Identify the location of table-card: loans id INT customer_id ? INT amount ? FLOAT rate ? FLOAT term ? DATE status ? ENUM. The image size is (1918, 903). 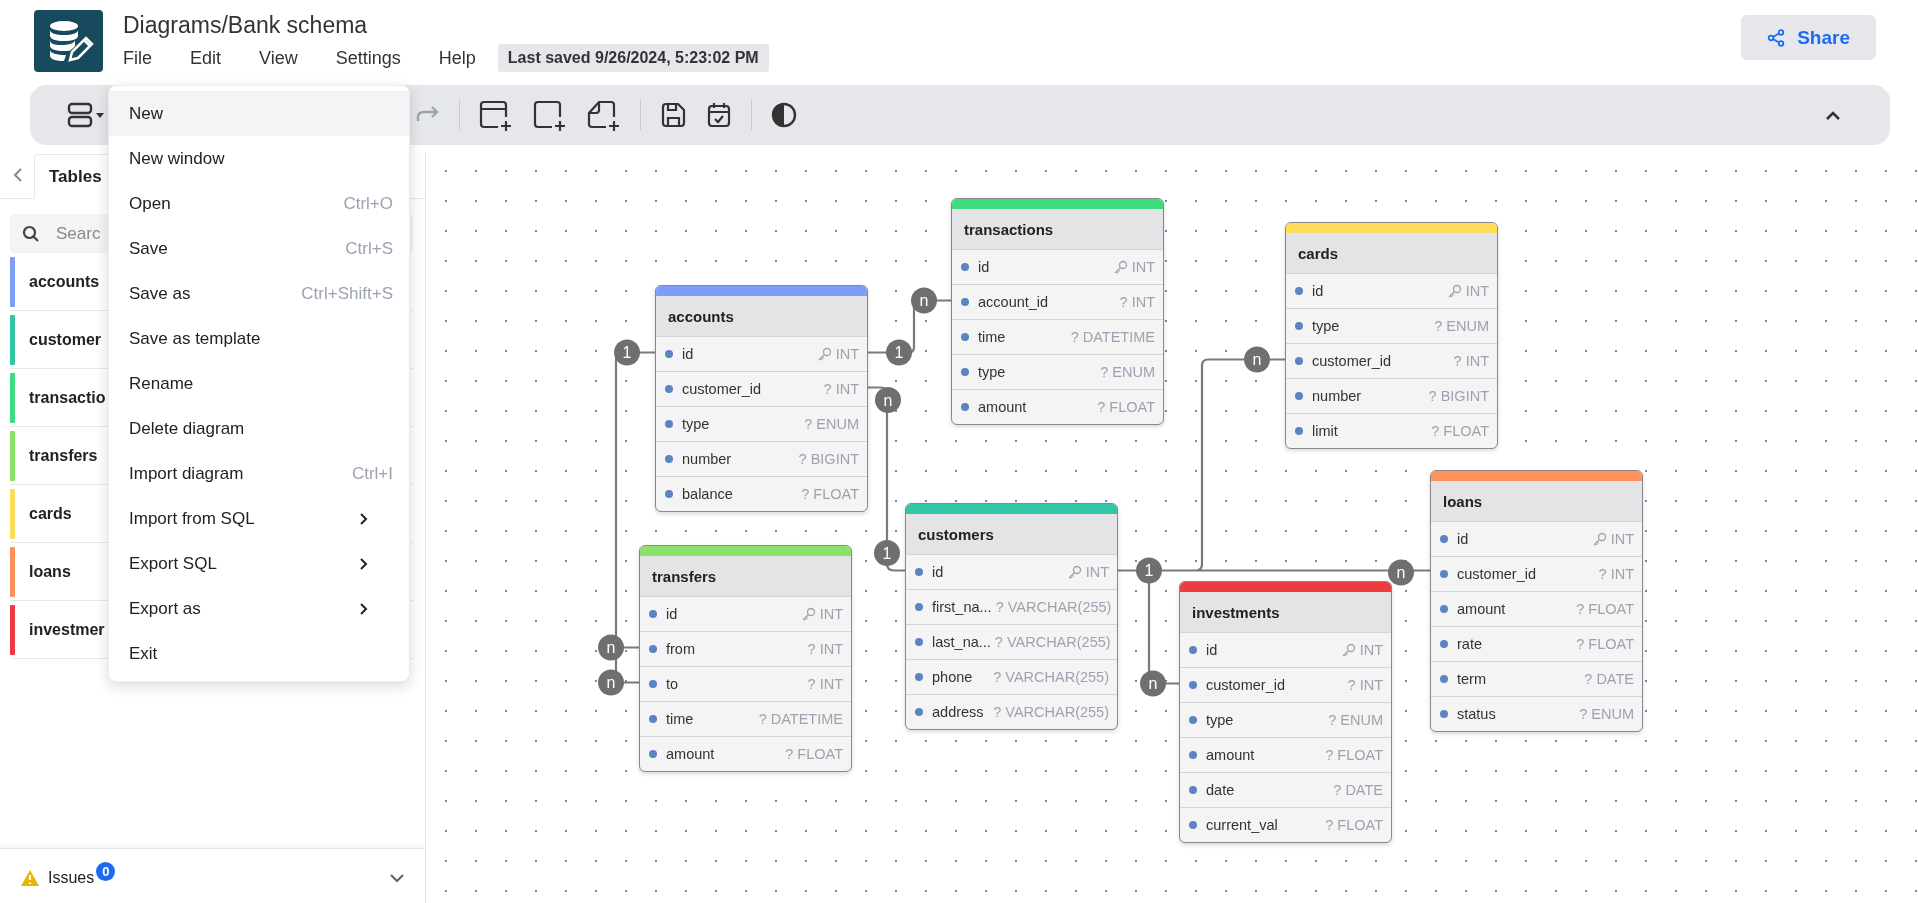
(1536, 601).